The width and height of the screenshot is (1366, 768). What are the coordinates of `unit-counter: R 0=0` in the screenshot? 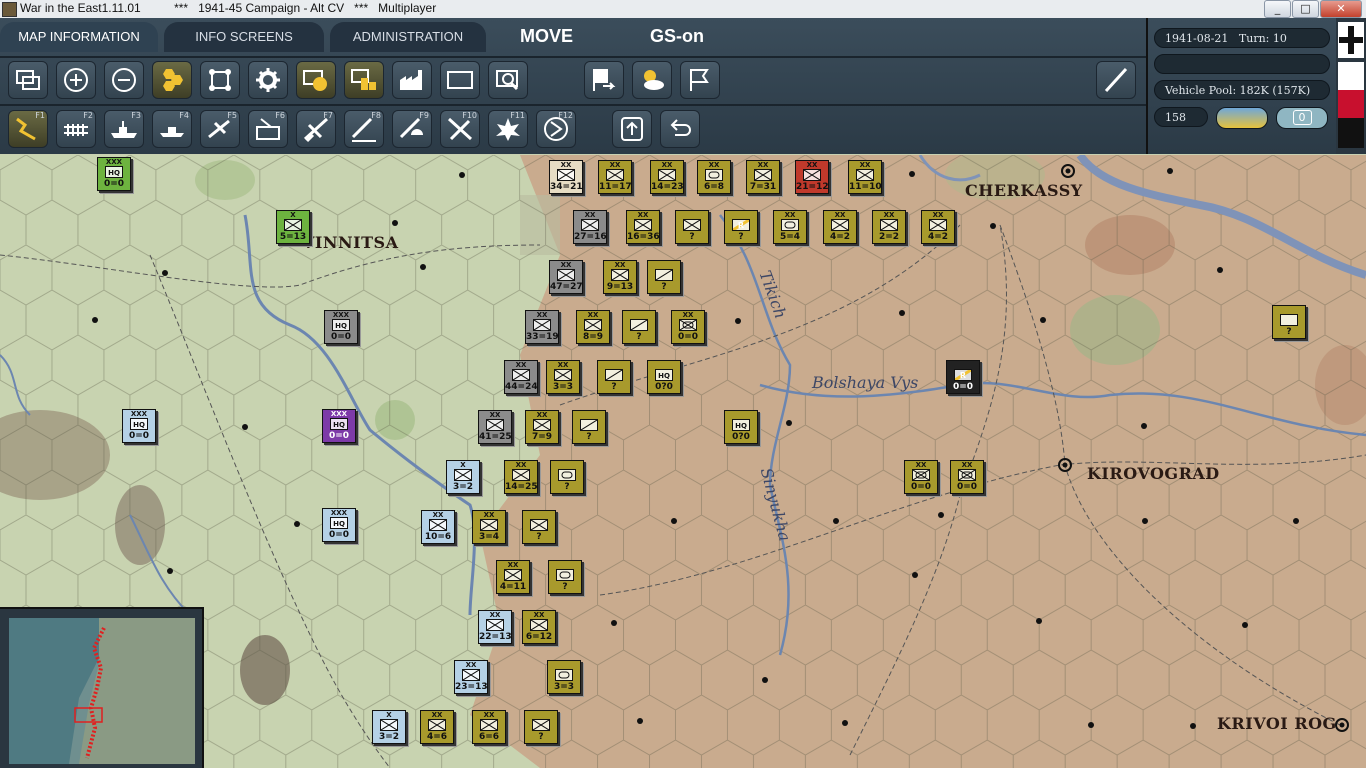 It's located at (963, 377).